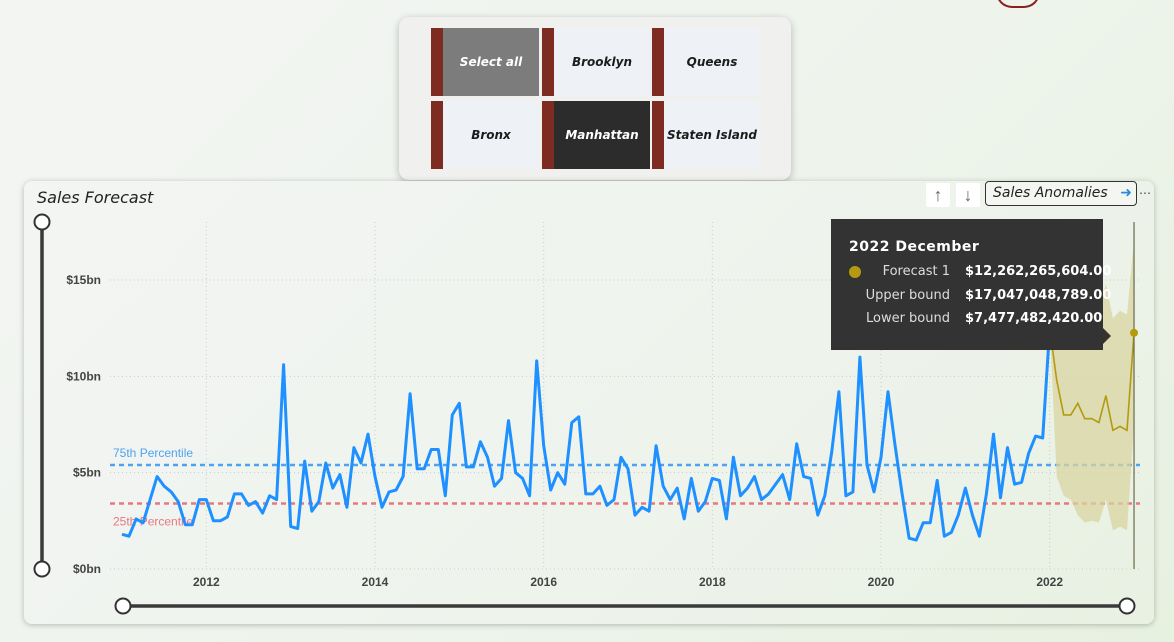 The height and width of the screenshot is (642, 1174). Describe the element at coordinates (916, 271) in the screenshot. I see `tooltip-label-forecast: Forecast 1` at that location.